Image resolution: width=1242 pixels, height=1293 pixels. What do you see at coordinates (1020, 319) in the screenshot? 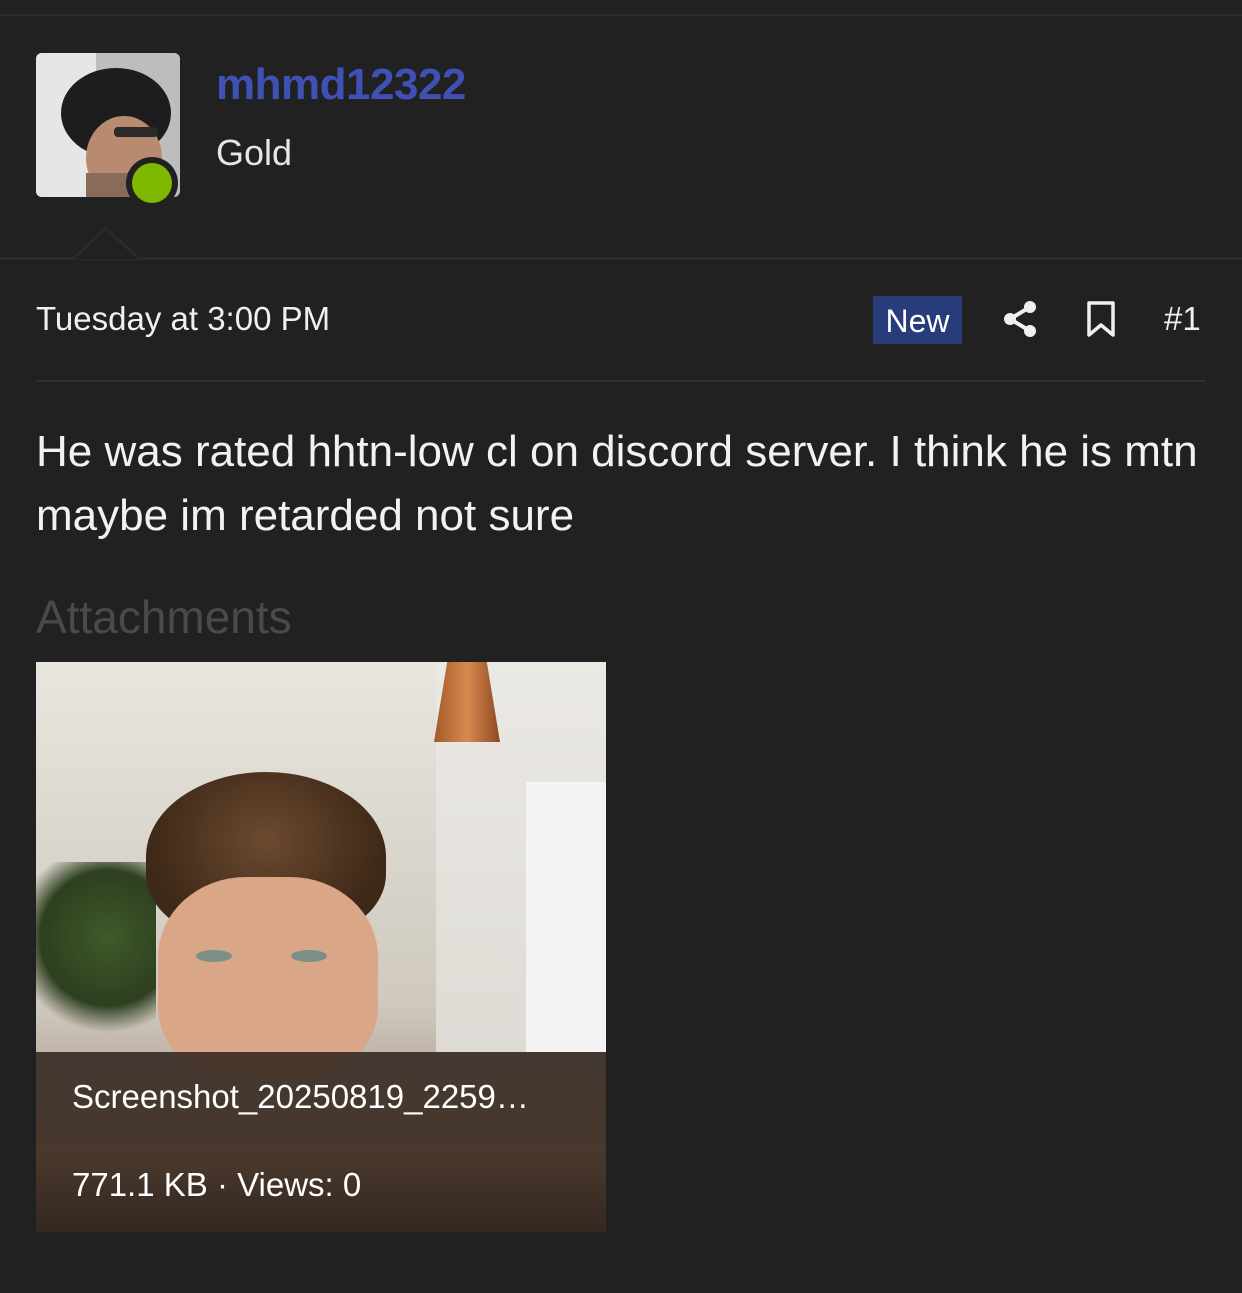
I see `share-icon` at bounding box center [1020, 319].